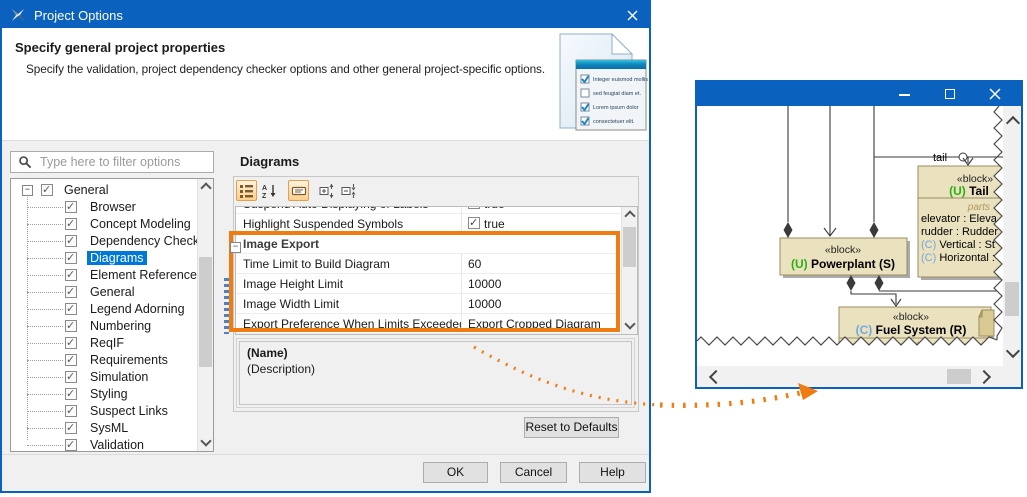 The image size is (1027, 497). I want to click on sidebar-item-styling: Styling, so click(112, 394).